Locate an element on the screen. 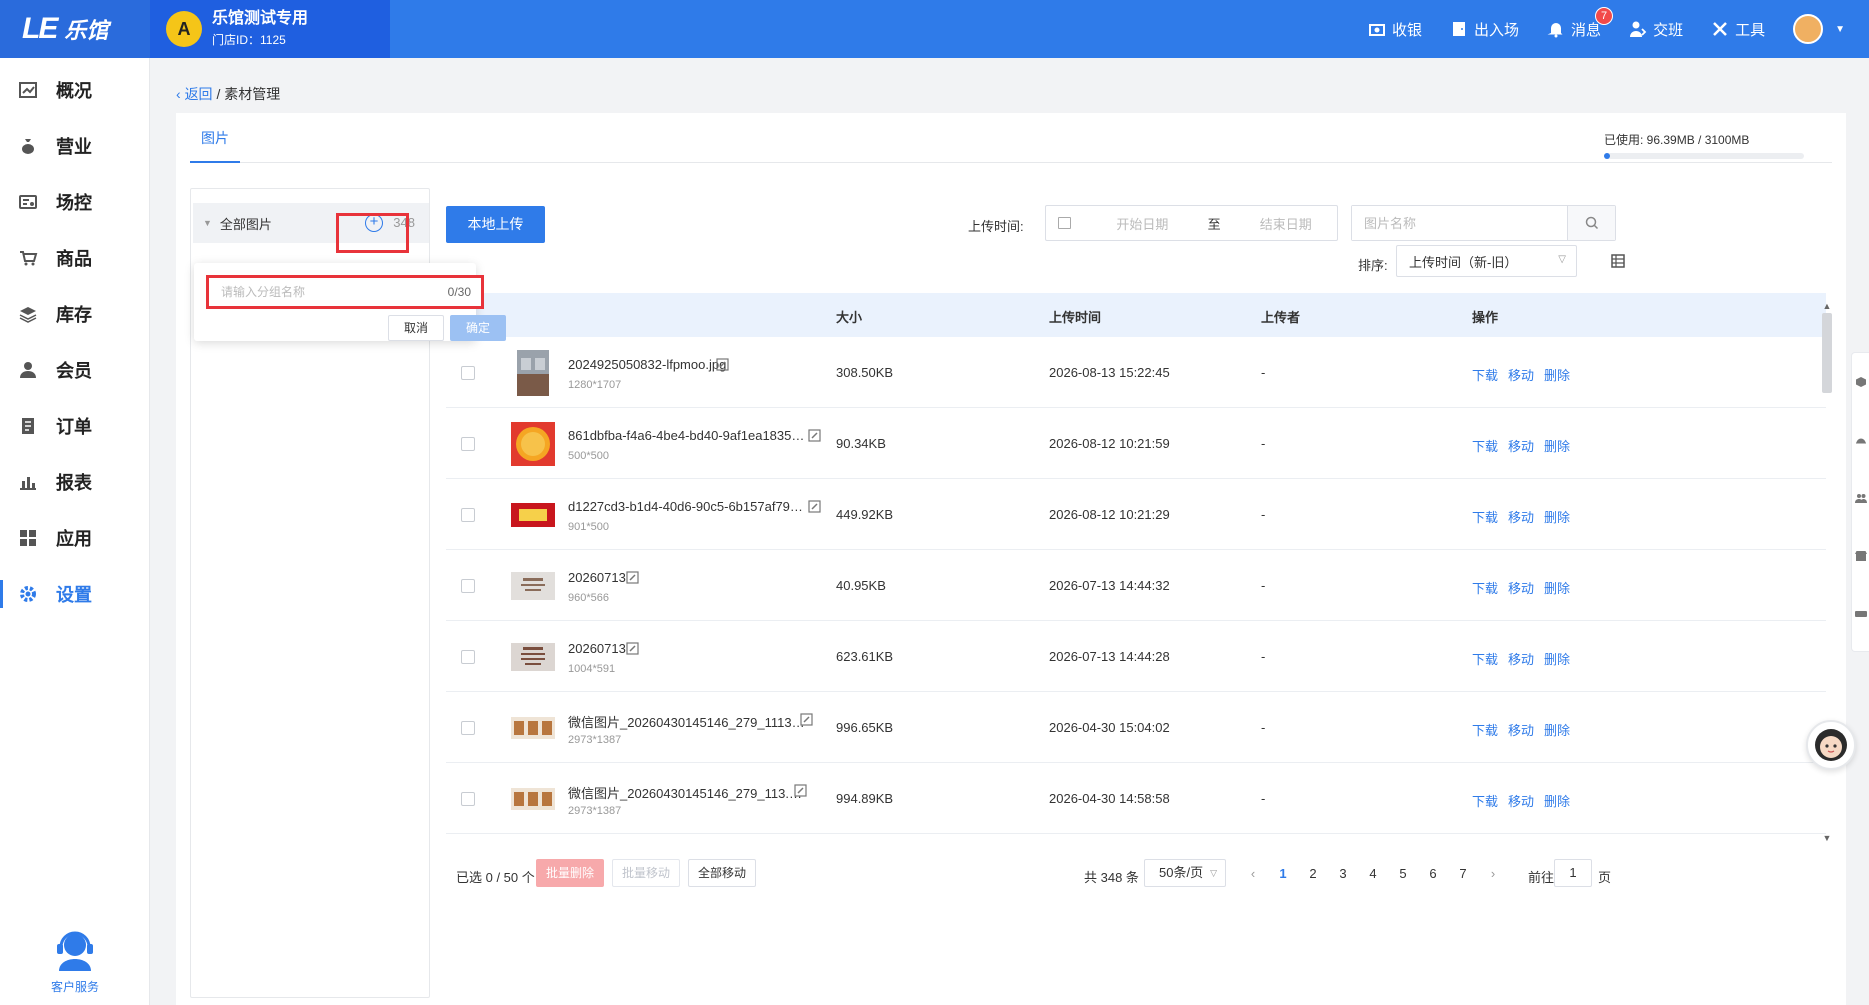  store-icon is located at coordinates (1860, 556).